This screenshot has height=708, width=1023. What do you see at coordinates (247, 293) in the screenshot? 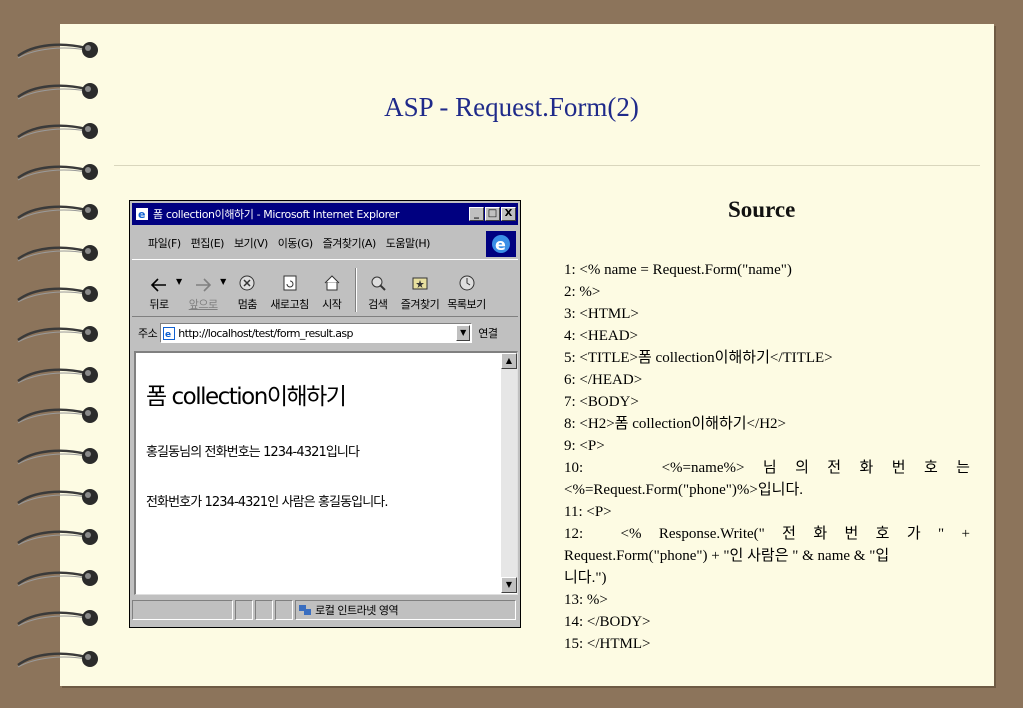
I see `stop-button: 멈춤` at bounding box center [247, 293].